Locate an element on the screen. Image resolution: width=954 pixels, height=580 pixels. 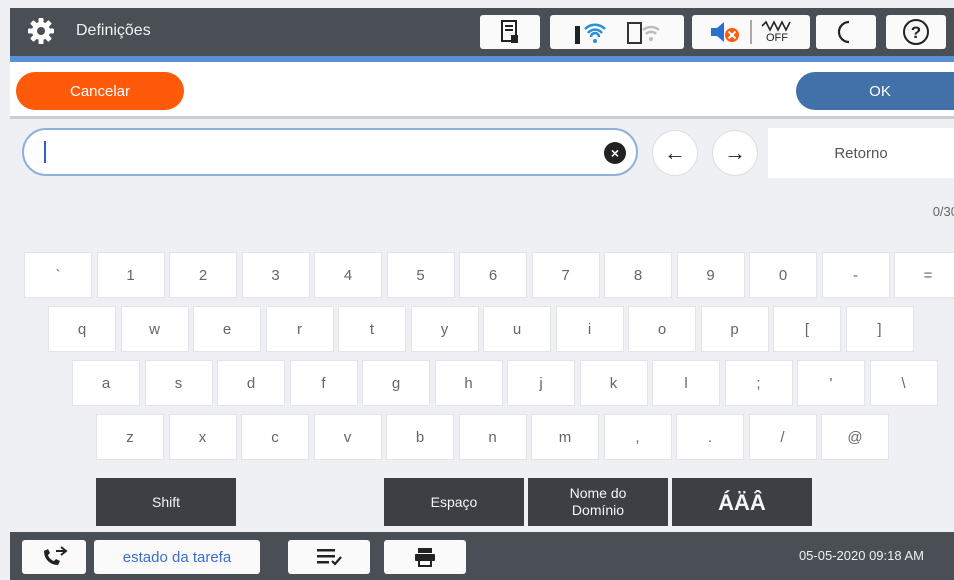
keyboard-key: e is located at coordinates (227, 329).